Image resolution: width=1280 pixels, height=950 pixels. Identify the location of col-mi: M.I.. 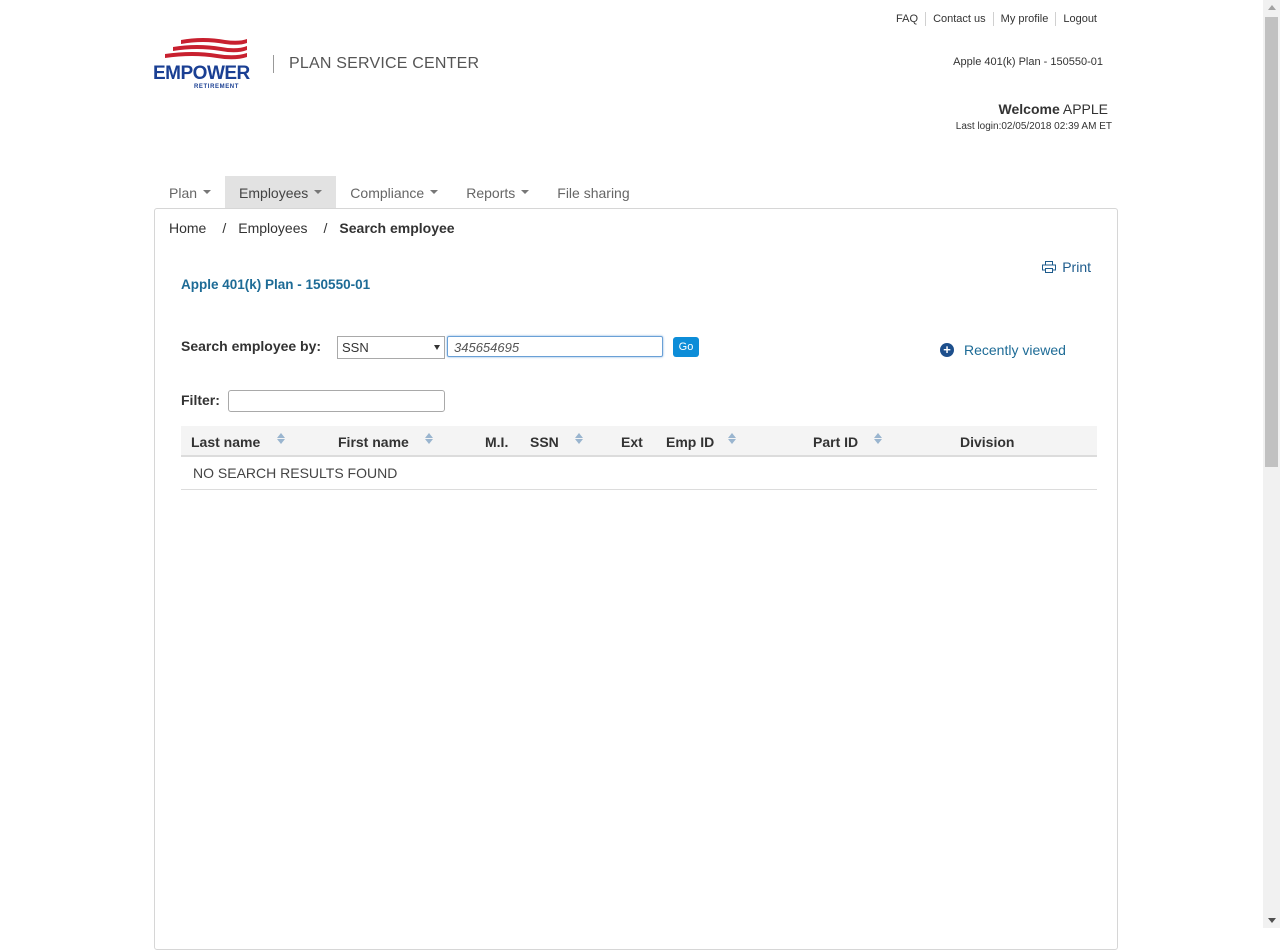
(496, 442).